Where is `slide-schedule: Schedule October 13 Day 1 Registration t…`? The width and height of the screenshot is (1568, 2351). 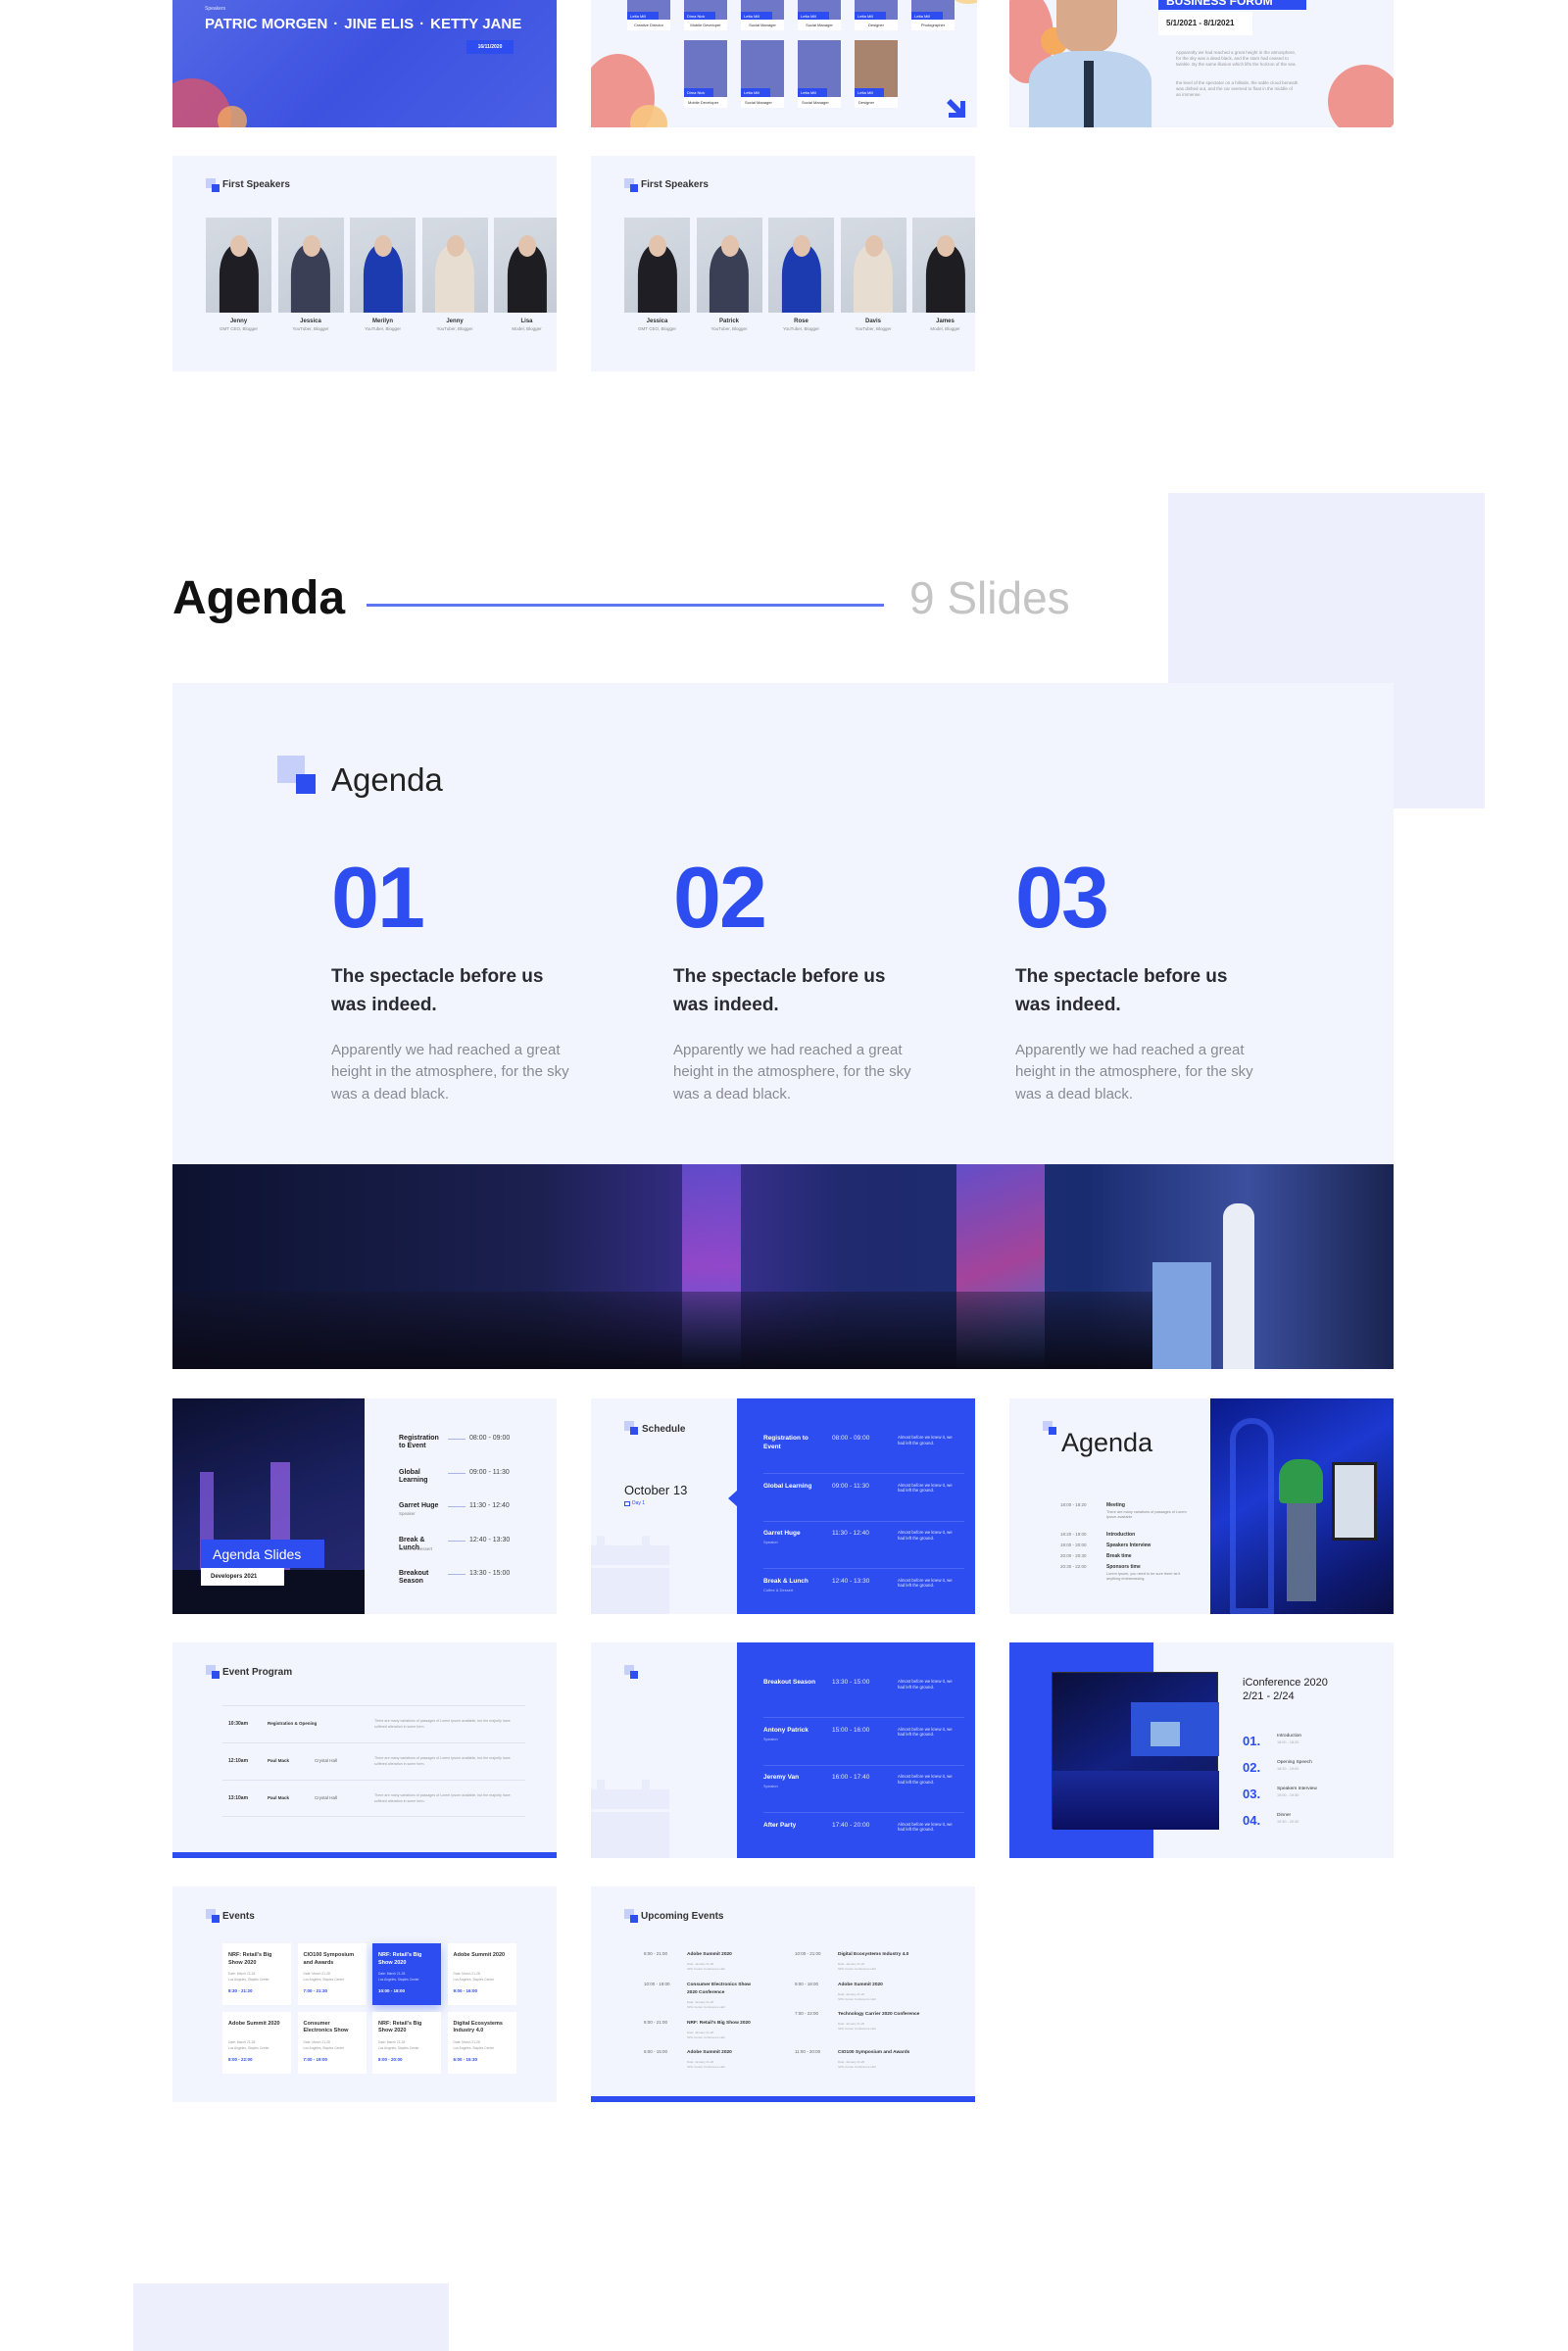 slide-schedule: Schedule October 13 Day 1 Registration t… is located at coordinates (783, 1506).